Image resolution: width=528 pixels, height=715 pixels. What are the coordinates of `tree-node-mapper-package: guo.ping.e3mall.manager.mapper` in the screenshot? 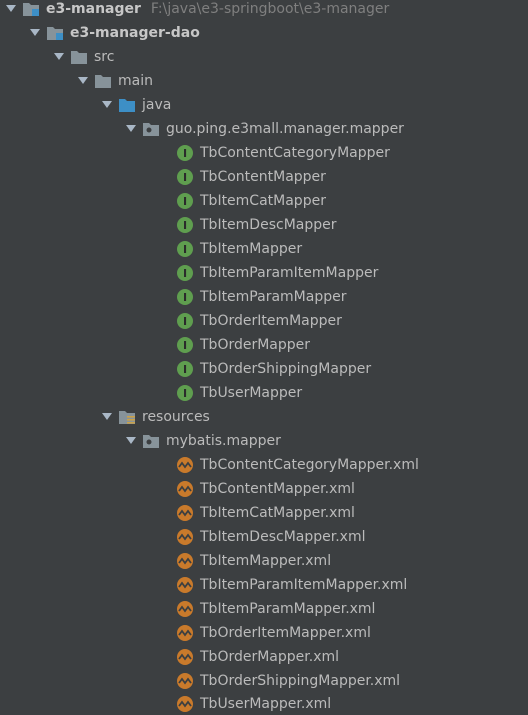 It's located at (264, 129).